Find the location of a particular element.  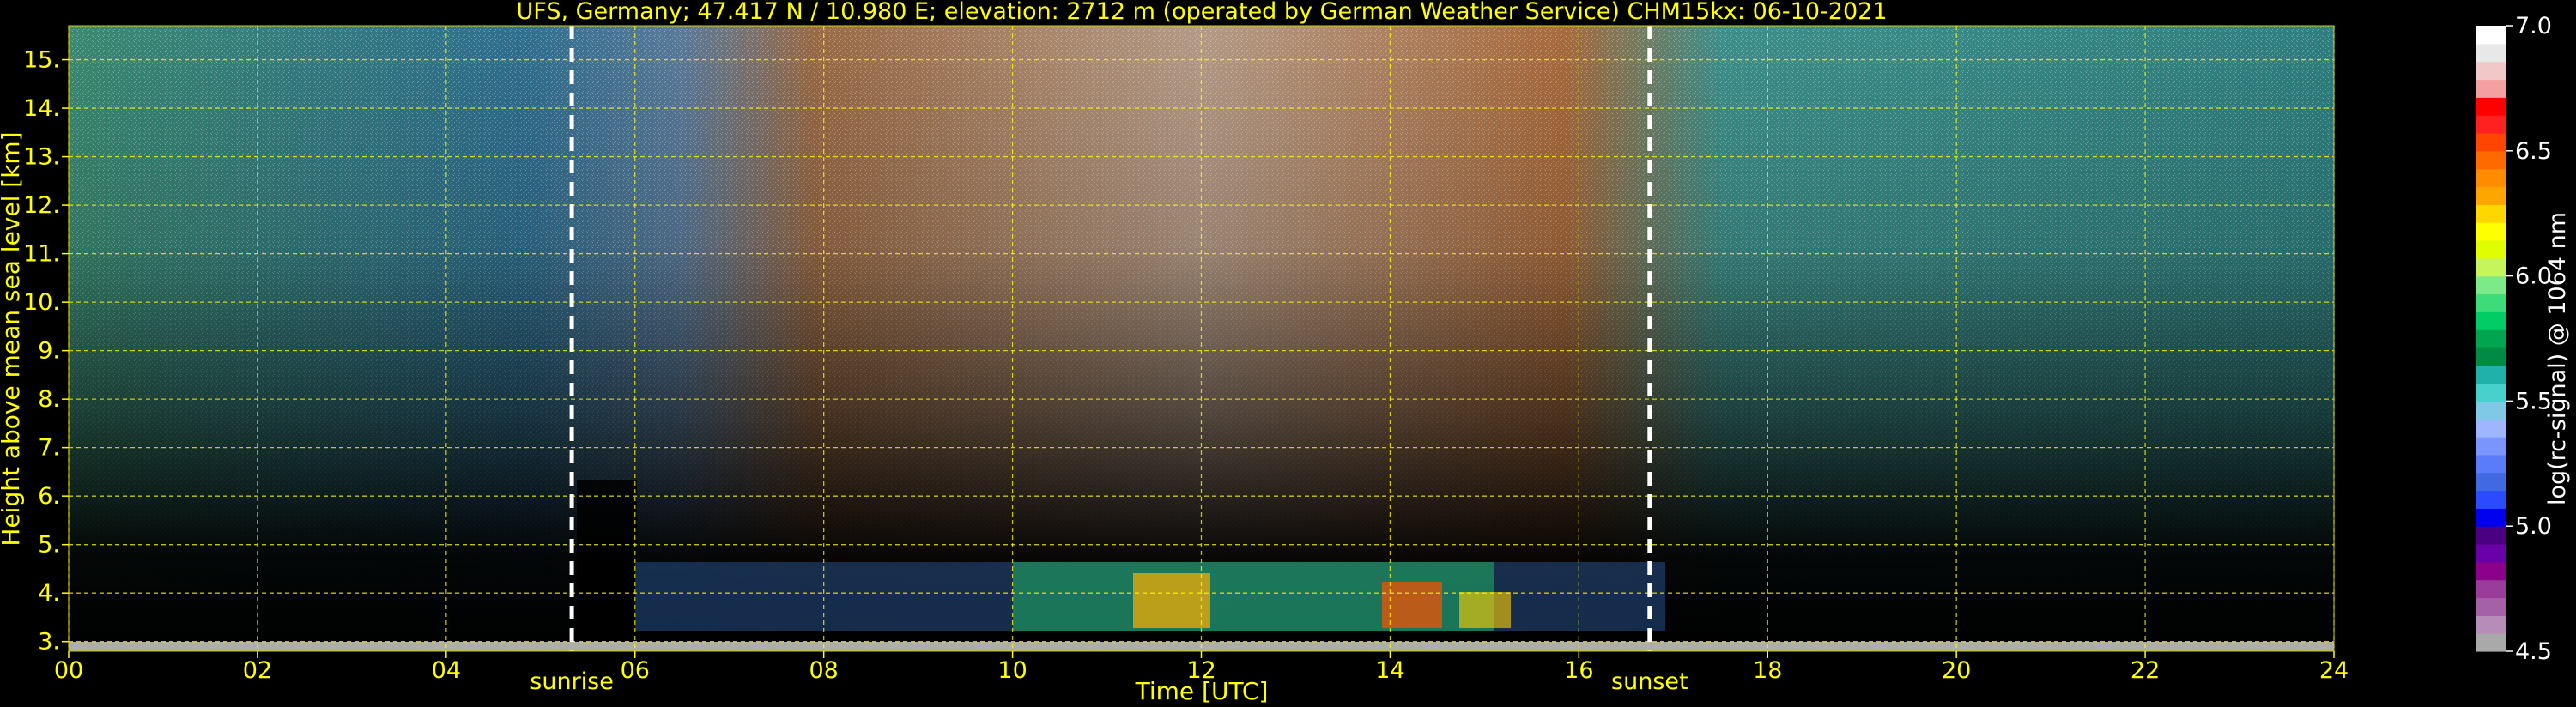

x-tick-label: 06 is located at coordinates (635, 670).